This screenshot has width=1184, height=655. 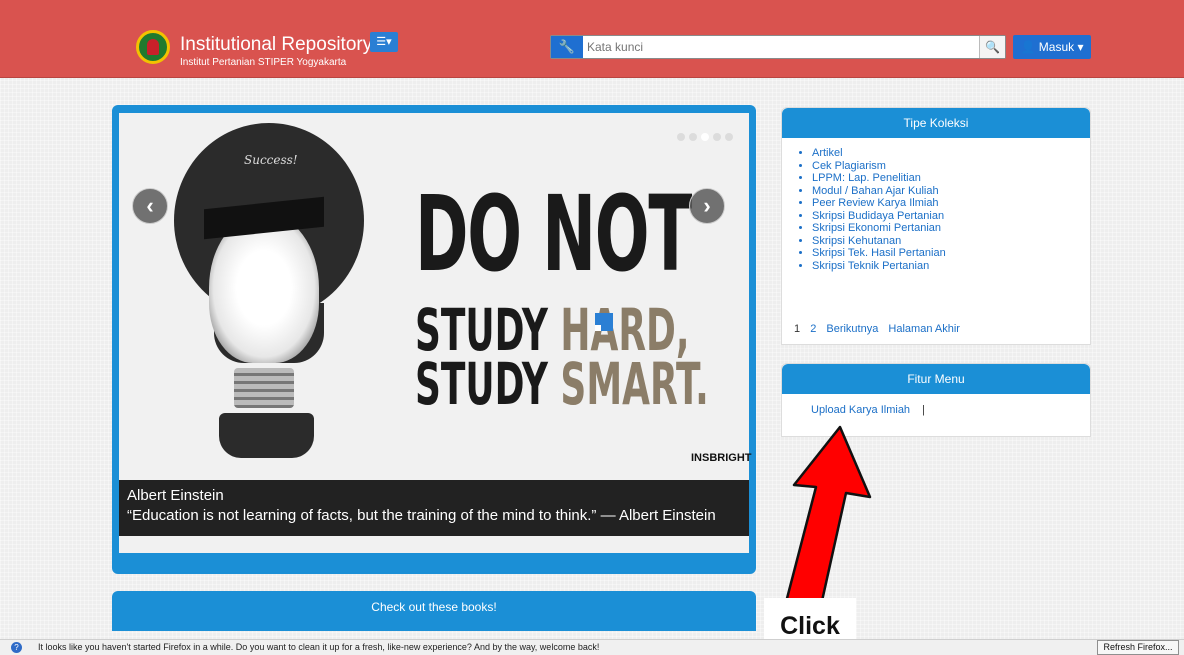 What do you see at coordinates (951, 253) in the screenshot?
I see `list-item: Skripsi Tek. Hasil Pertanian` at bounding box center [951, 253].